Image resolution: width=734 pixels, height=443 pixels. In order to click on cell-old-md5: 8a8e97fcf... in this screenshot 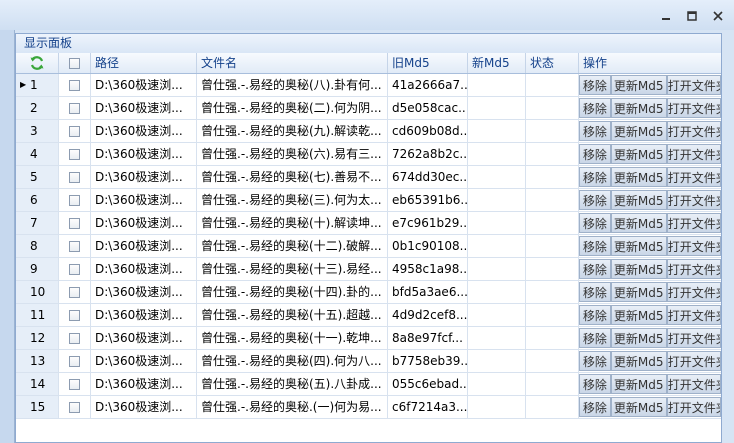, I will do `click(428, 338)`.